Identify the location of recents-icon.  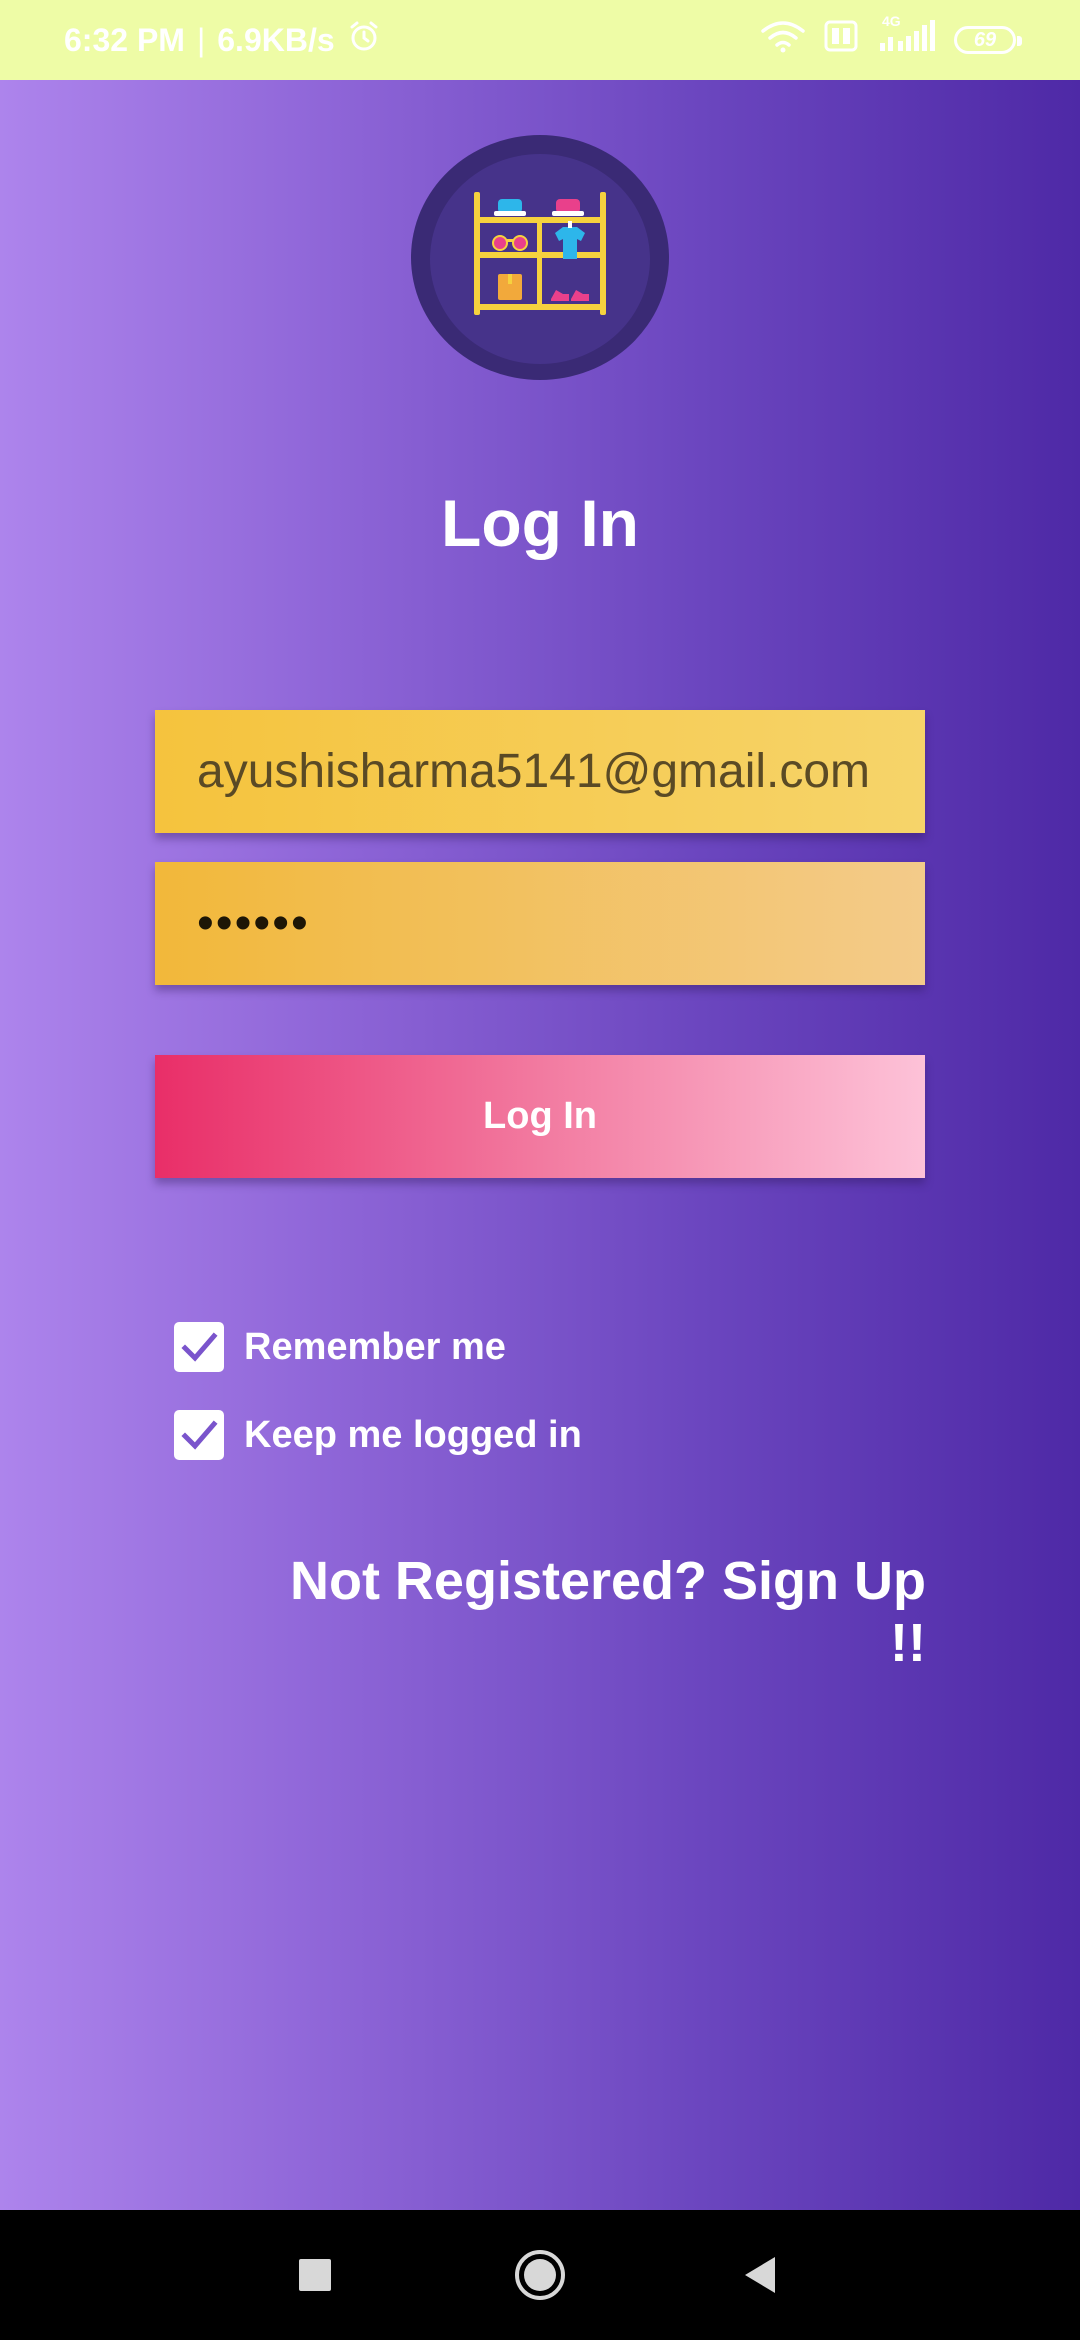
(315, 2275).